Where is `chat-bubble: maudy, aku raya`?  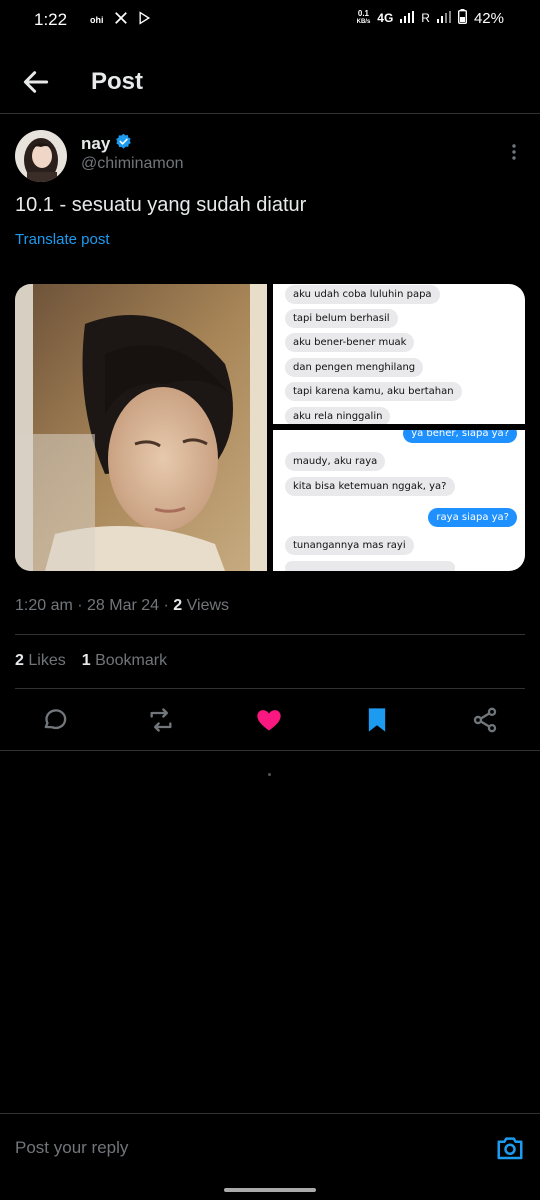
chat-bubble: maudy, aku raya is located at coordinates (335, 461).